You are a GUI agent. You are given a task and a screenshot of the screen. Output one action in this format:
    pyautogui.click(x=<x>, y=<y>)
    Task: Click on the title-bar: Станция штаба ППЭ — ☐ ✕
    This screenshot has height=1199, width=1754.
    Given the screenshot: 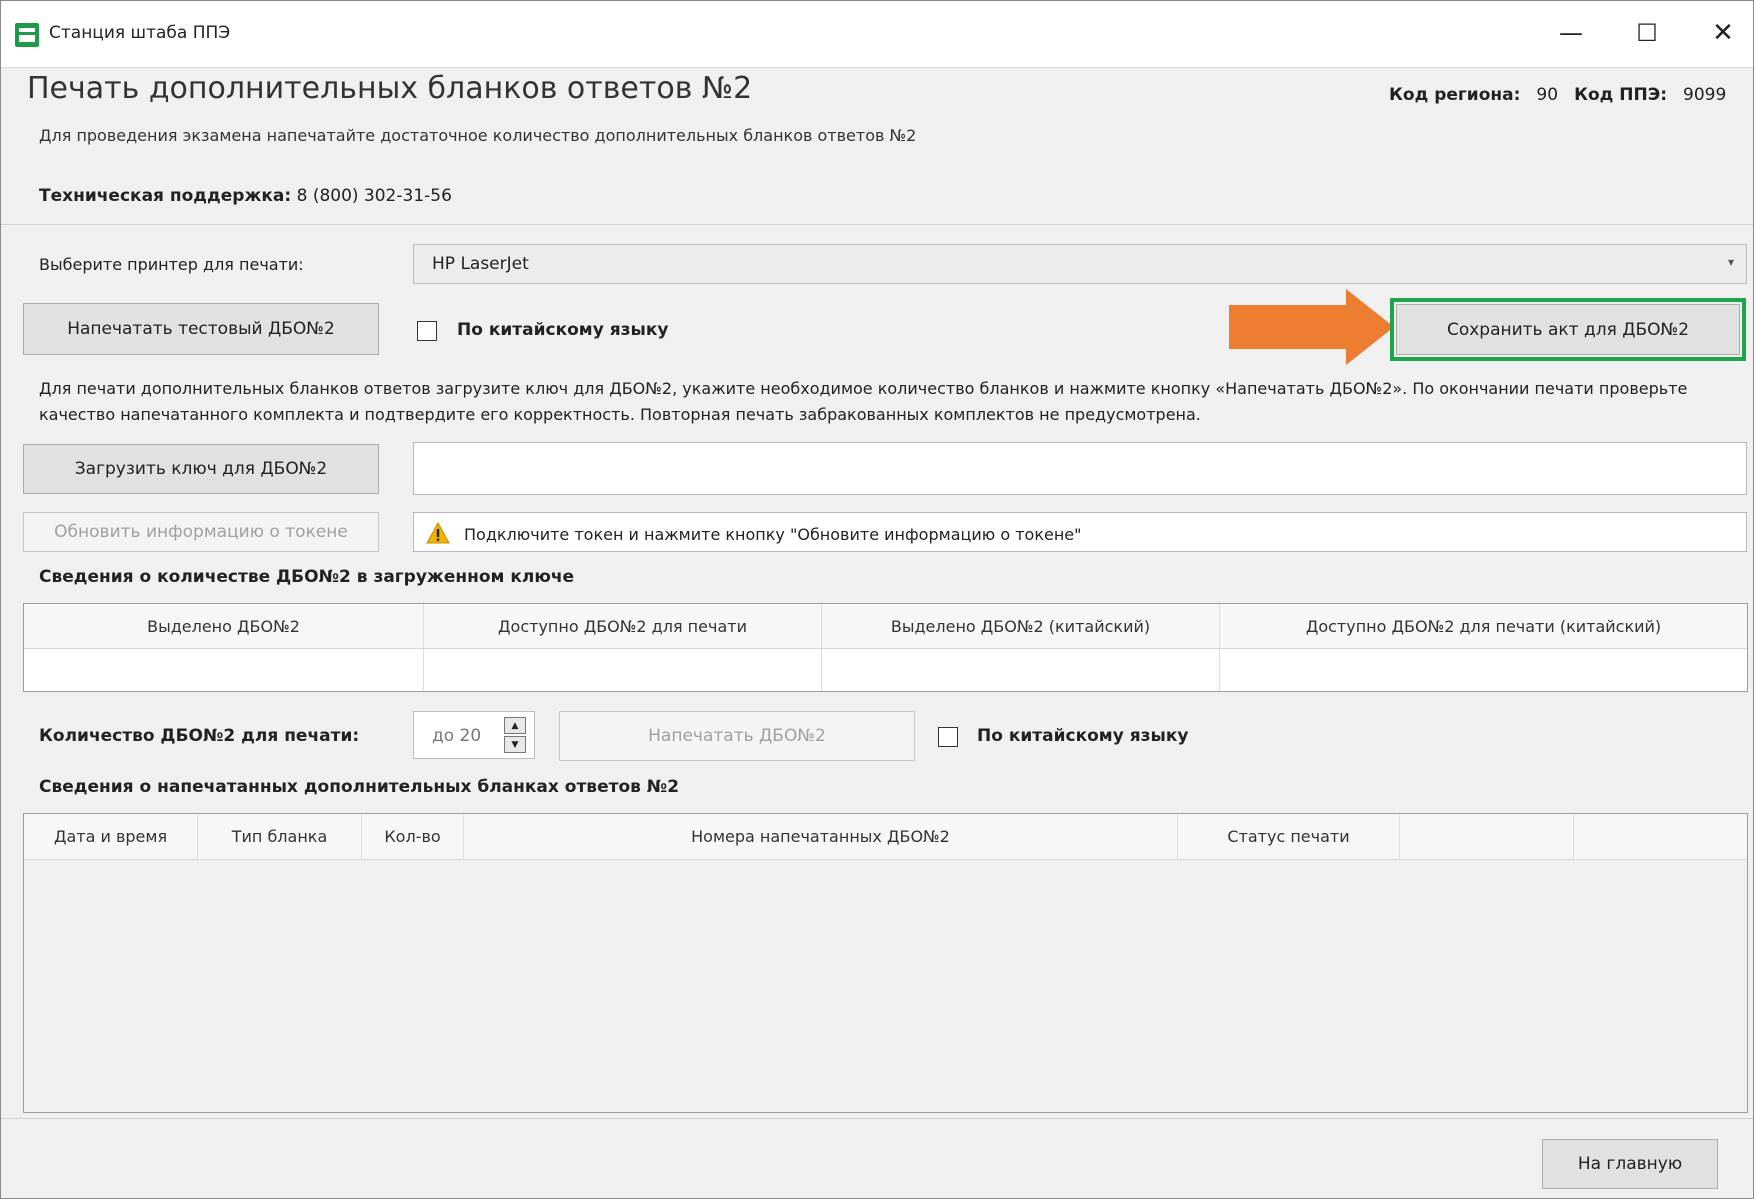 What is the action you would take?
    pyautogui.click(x=877, y=34)
    